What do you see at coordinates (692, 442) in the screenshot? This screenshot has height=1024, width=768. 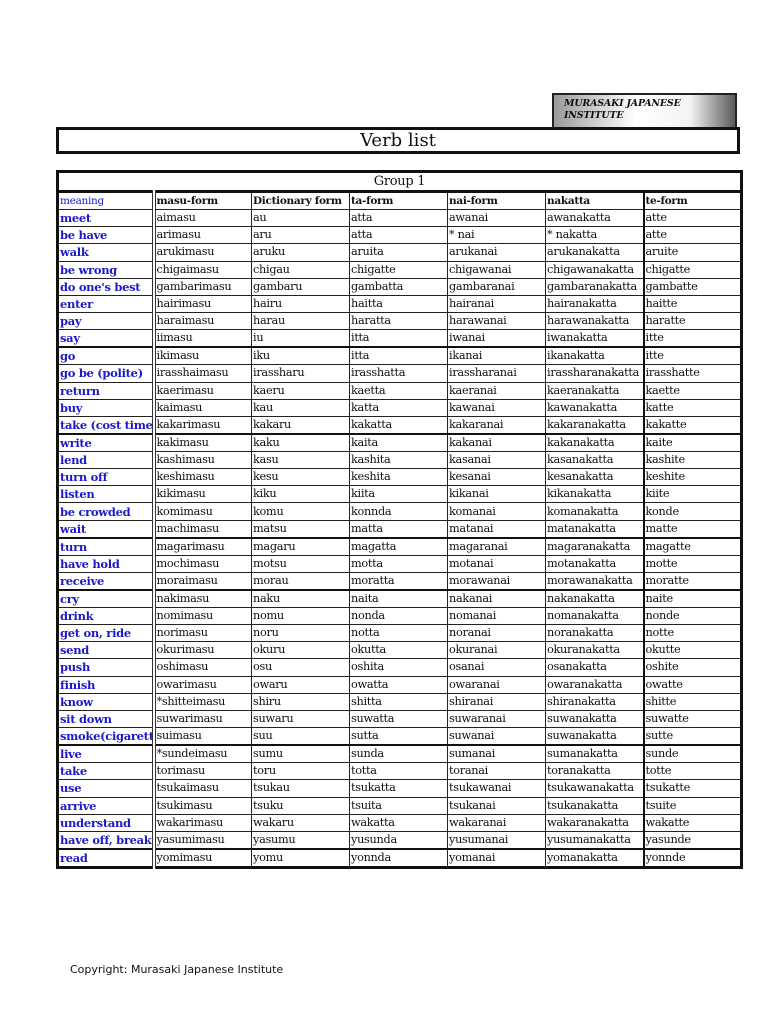 I see `cell-te-form: kaite` at bounding box center [692, 442].